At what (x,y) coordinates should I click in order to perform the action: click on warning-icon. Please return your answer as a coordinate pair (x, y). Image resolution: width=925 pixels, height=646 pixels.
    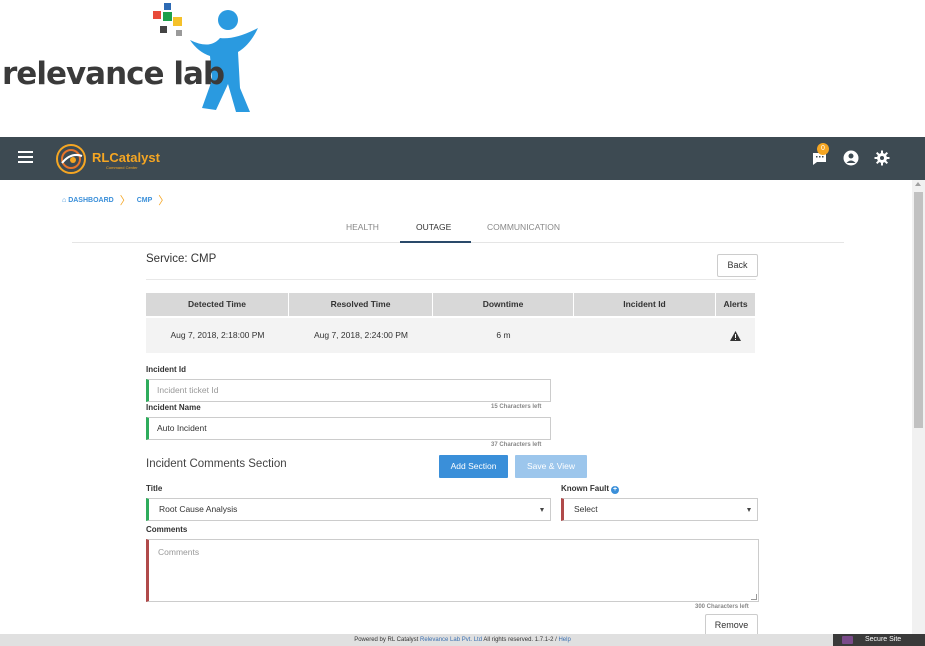
    Looking at the image, I should click on (735, 335).